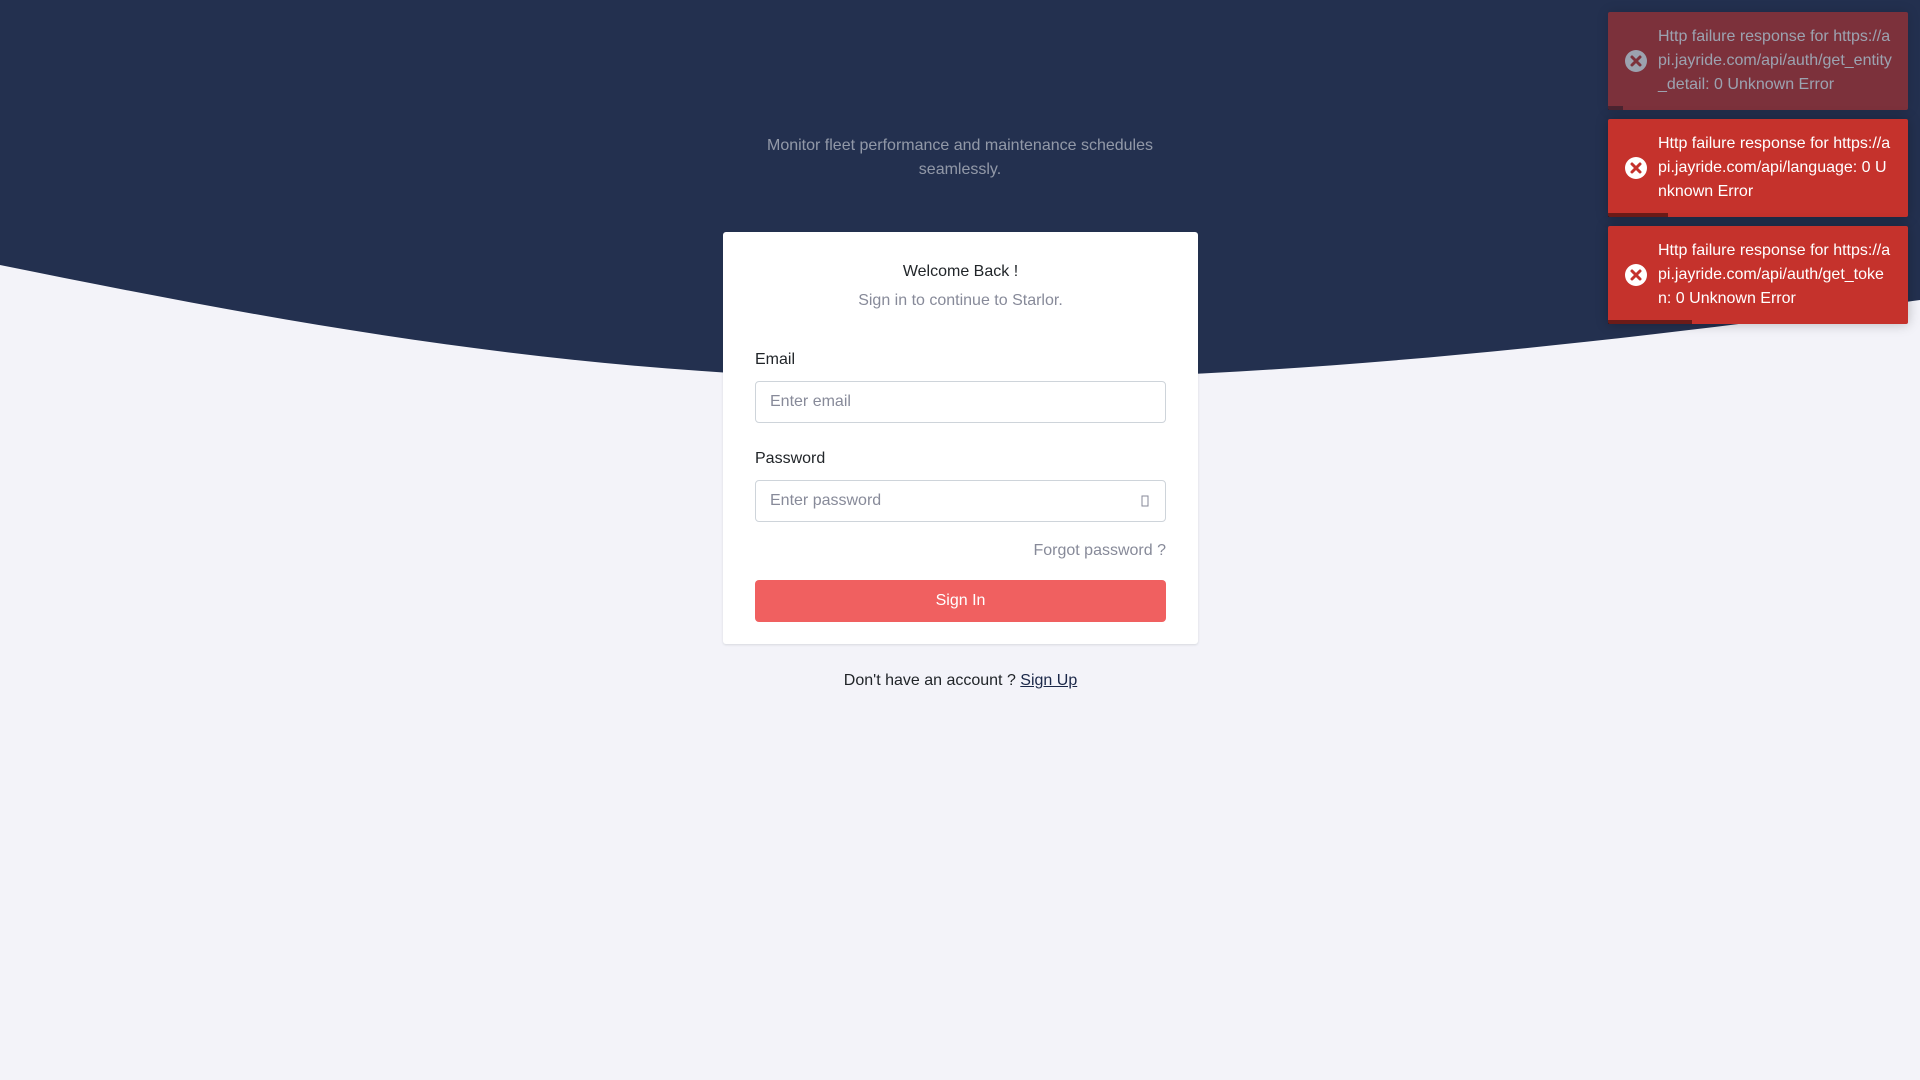 Image resolution: width=1920 pixels, height=1080 pixels. What do you see at coordinates (960, 551) in the screenshot?
I see `forgot-password-link: Forgot password ?` at bounding box center [960, 551].